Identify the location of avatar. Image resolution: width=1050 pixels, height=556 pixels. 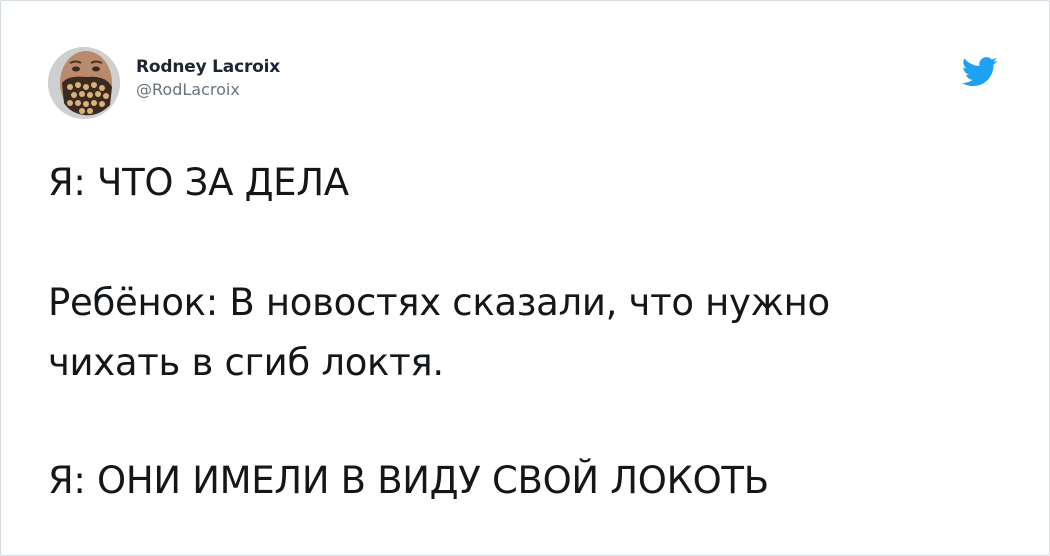
(84, 83).